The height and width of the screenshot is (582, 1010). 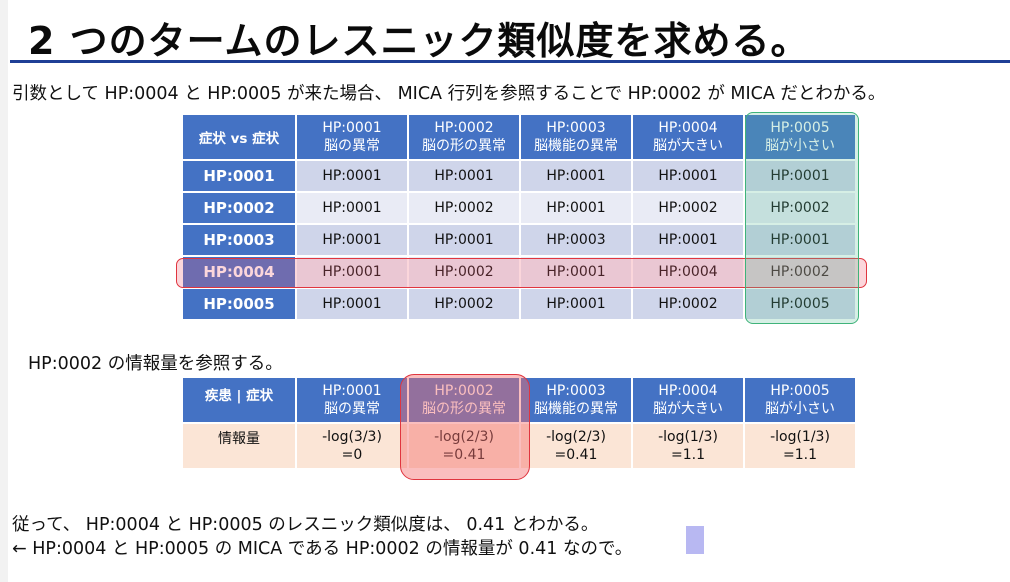 I want to click on info-cell: -log(2/3) =0.41, so click(x=576, y=446).